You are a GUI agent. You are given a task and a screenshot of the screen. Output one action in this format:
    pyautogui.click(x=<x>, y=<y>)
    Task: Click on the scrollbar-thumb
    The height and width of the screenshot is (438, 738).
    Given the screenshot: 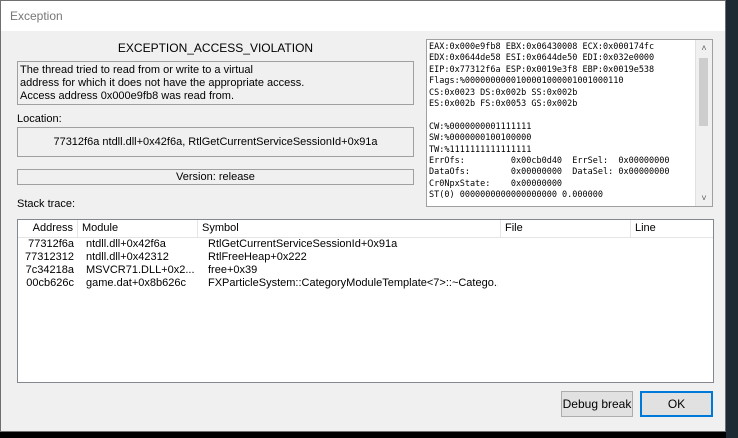 What is the action you would take?
    pyautogui.click(x=703, y=92)
    